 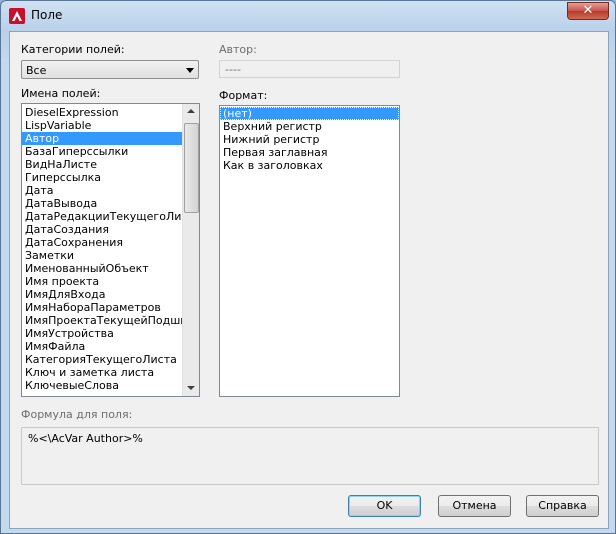 What do you see at coordinates (308, 16) in the screenshot?
I see `title-bar: Поле ✕` at bounding box center [308, 16].